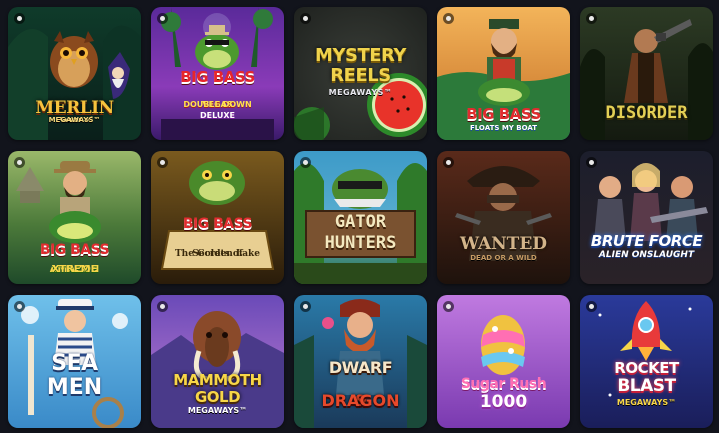 Image resolution: width=719 pixels, height=433 pixels. Describe the element at coordinates (217, 380) in the screenshot. I see `game-title: MAMMOTH` at that location.